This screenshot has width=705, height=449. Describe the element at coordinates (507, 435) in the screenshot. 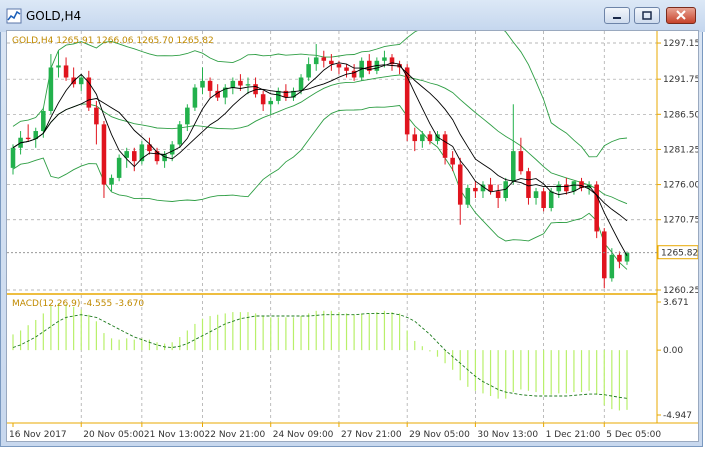

I see `time-tick-label: 30 Nov 13:00` at that location.